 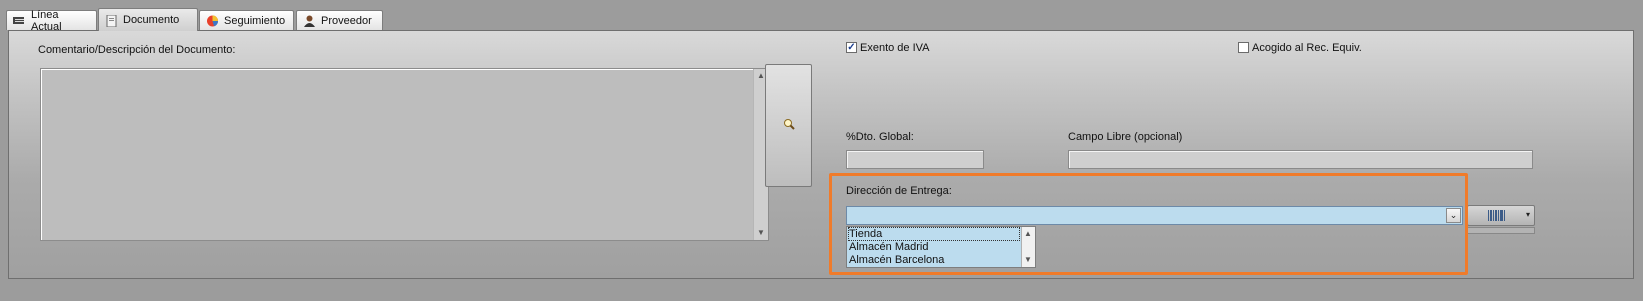 I want to click on tab-seguimiento: Seguimiento, so click(x=246, y=20).